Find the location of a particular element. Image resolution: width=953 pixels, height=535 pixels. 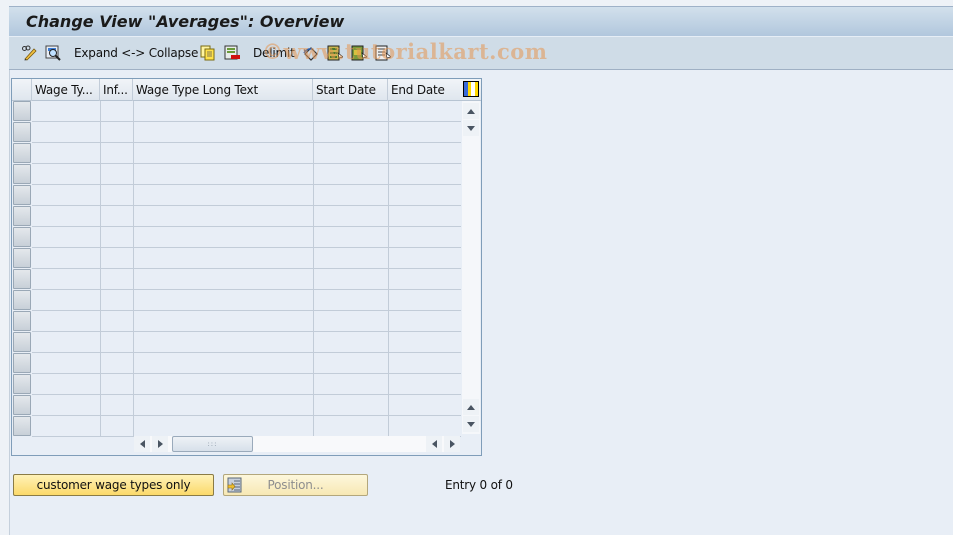

deselect-all-icon is located at coordinates (383, 53).